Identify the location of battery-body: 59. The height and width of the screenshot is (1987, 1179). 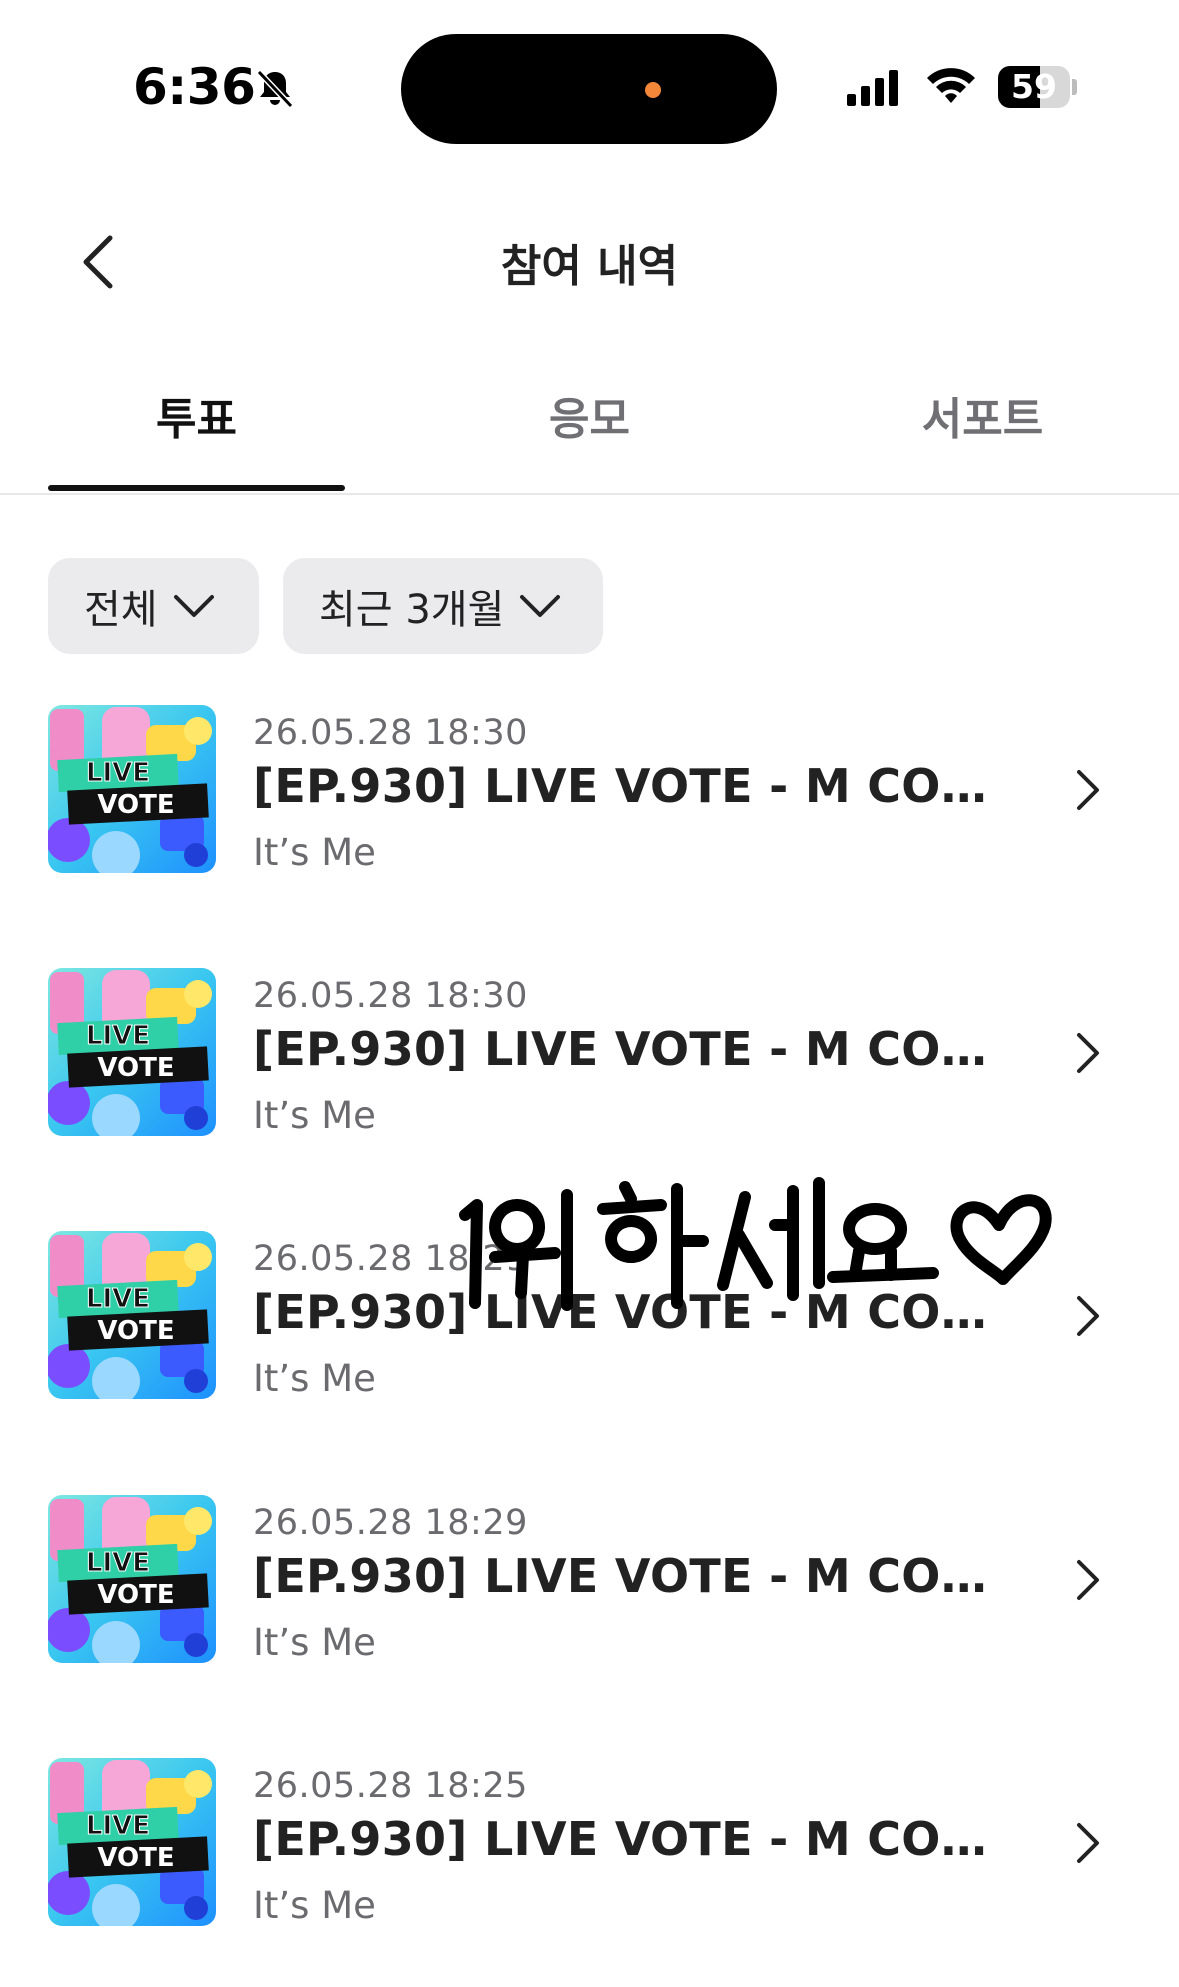
(1034, 87).